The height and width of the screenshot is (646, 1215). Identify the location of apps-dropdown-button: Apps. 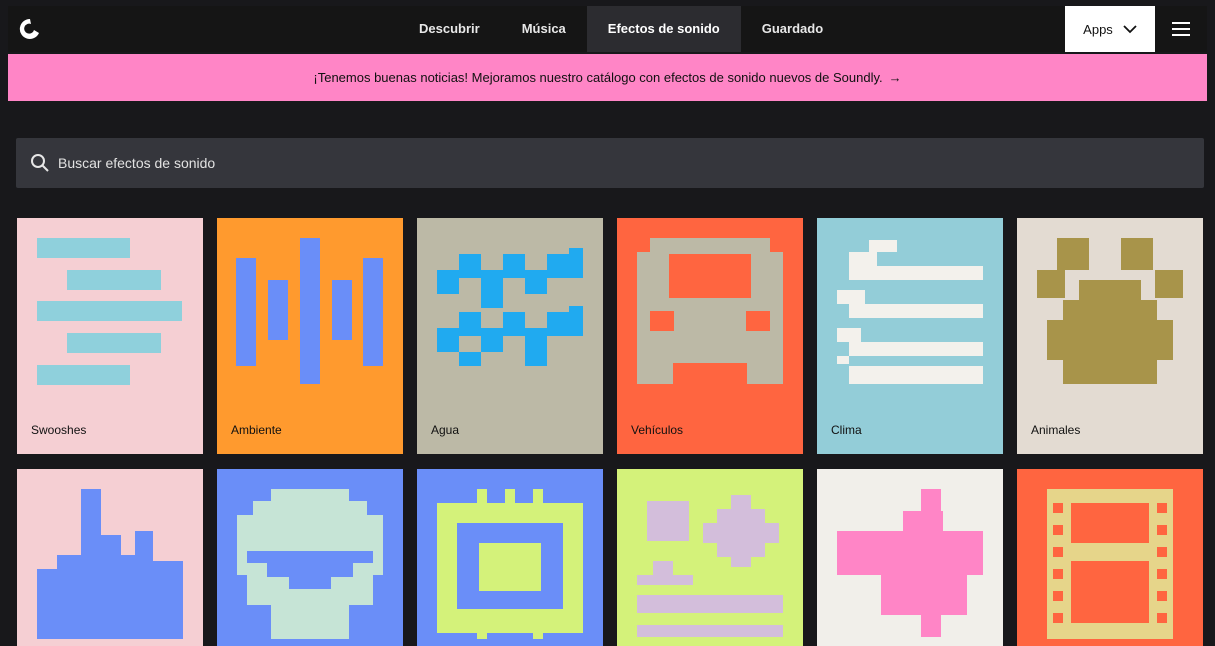
(1110, 29).